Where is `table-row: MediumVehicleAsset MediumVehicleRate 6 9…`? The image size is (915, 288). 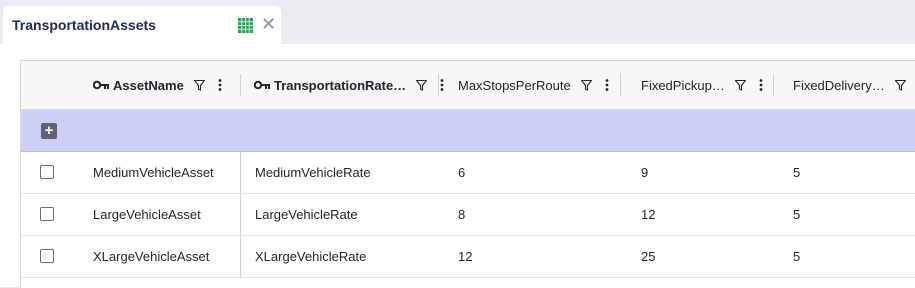 table-row: MediumVehicleAsset MediumVehicleRate 6 9… is located at coordinates (468, 173).